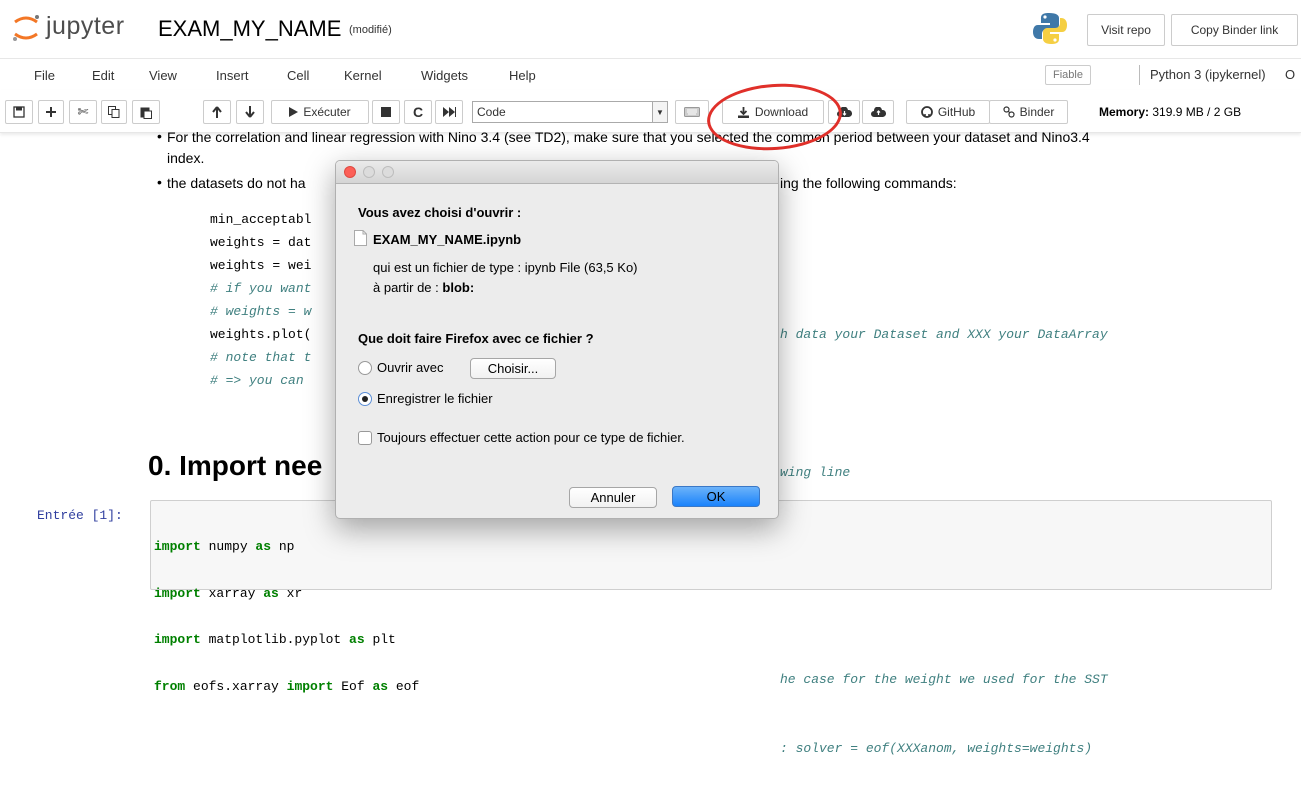 The image size is (1301, 806). I want to click on code-line: weights = dat, so click(261, 242).